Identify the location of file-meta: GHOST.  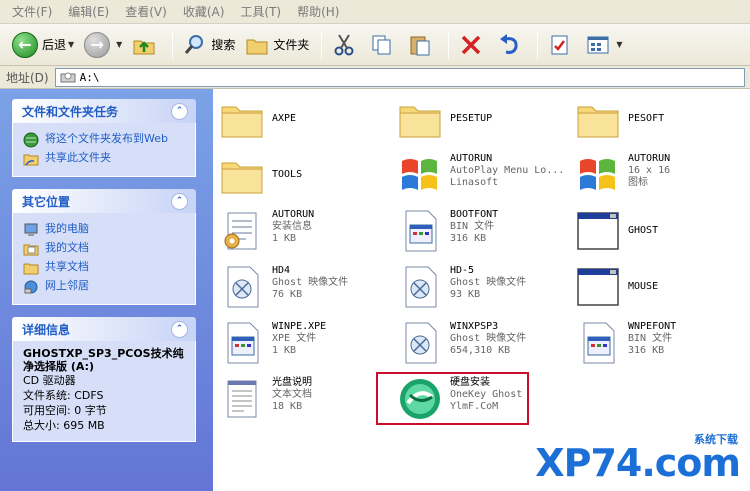
(643, 231).